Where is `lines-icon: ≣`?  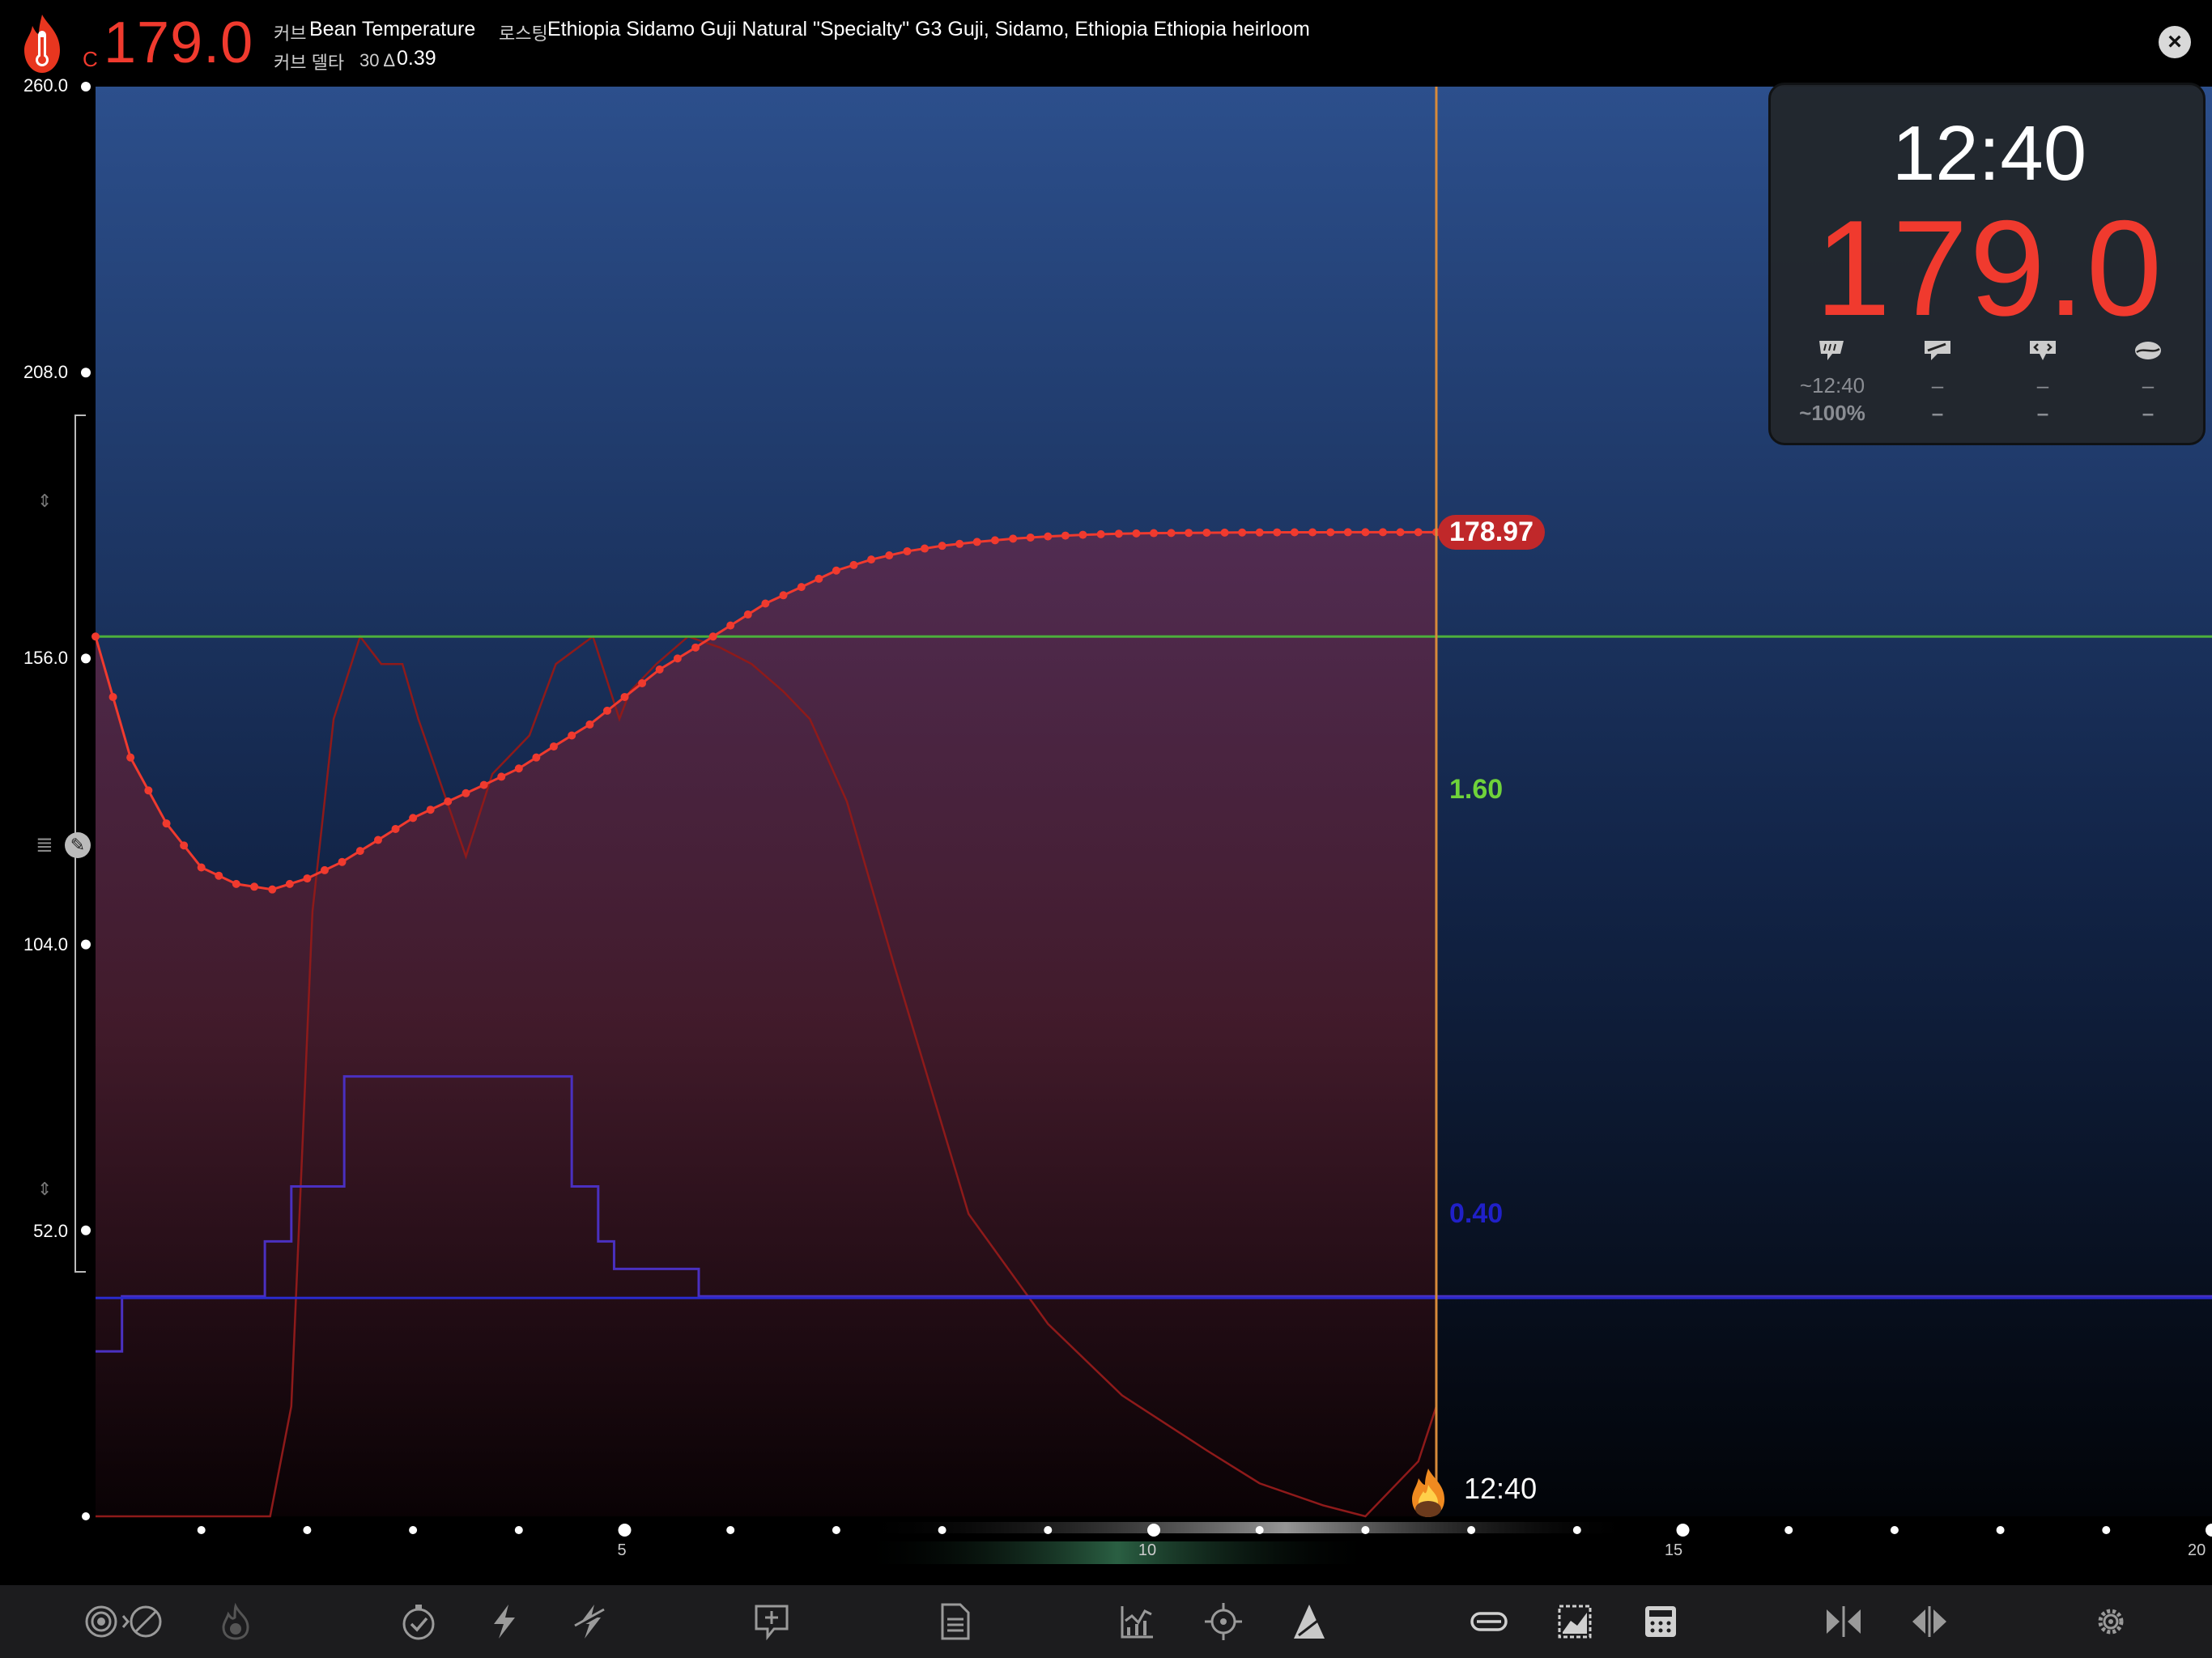
lines-icon: ≣ is located at coordinates (44, 844).